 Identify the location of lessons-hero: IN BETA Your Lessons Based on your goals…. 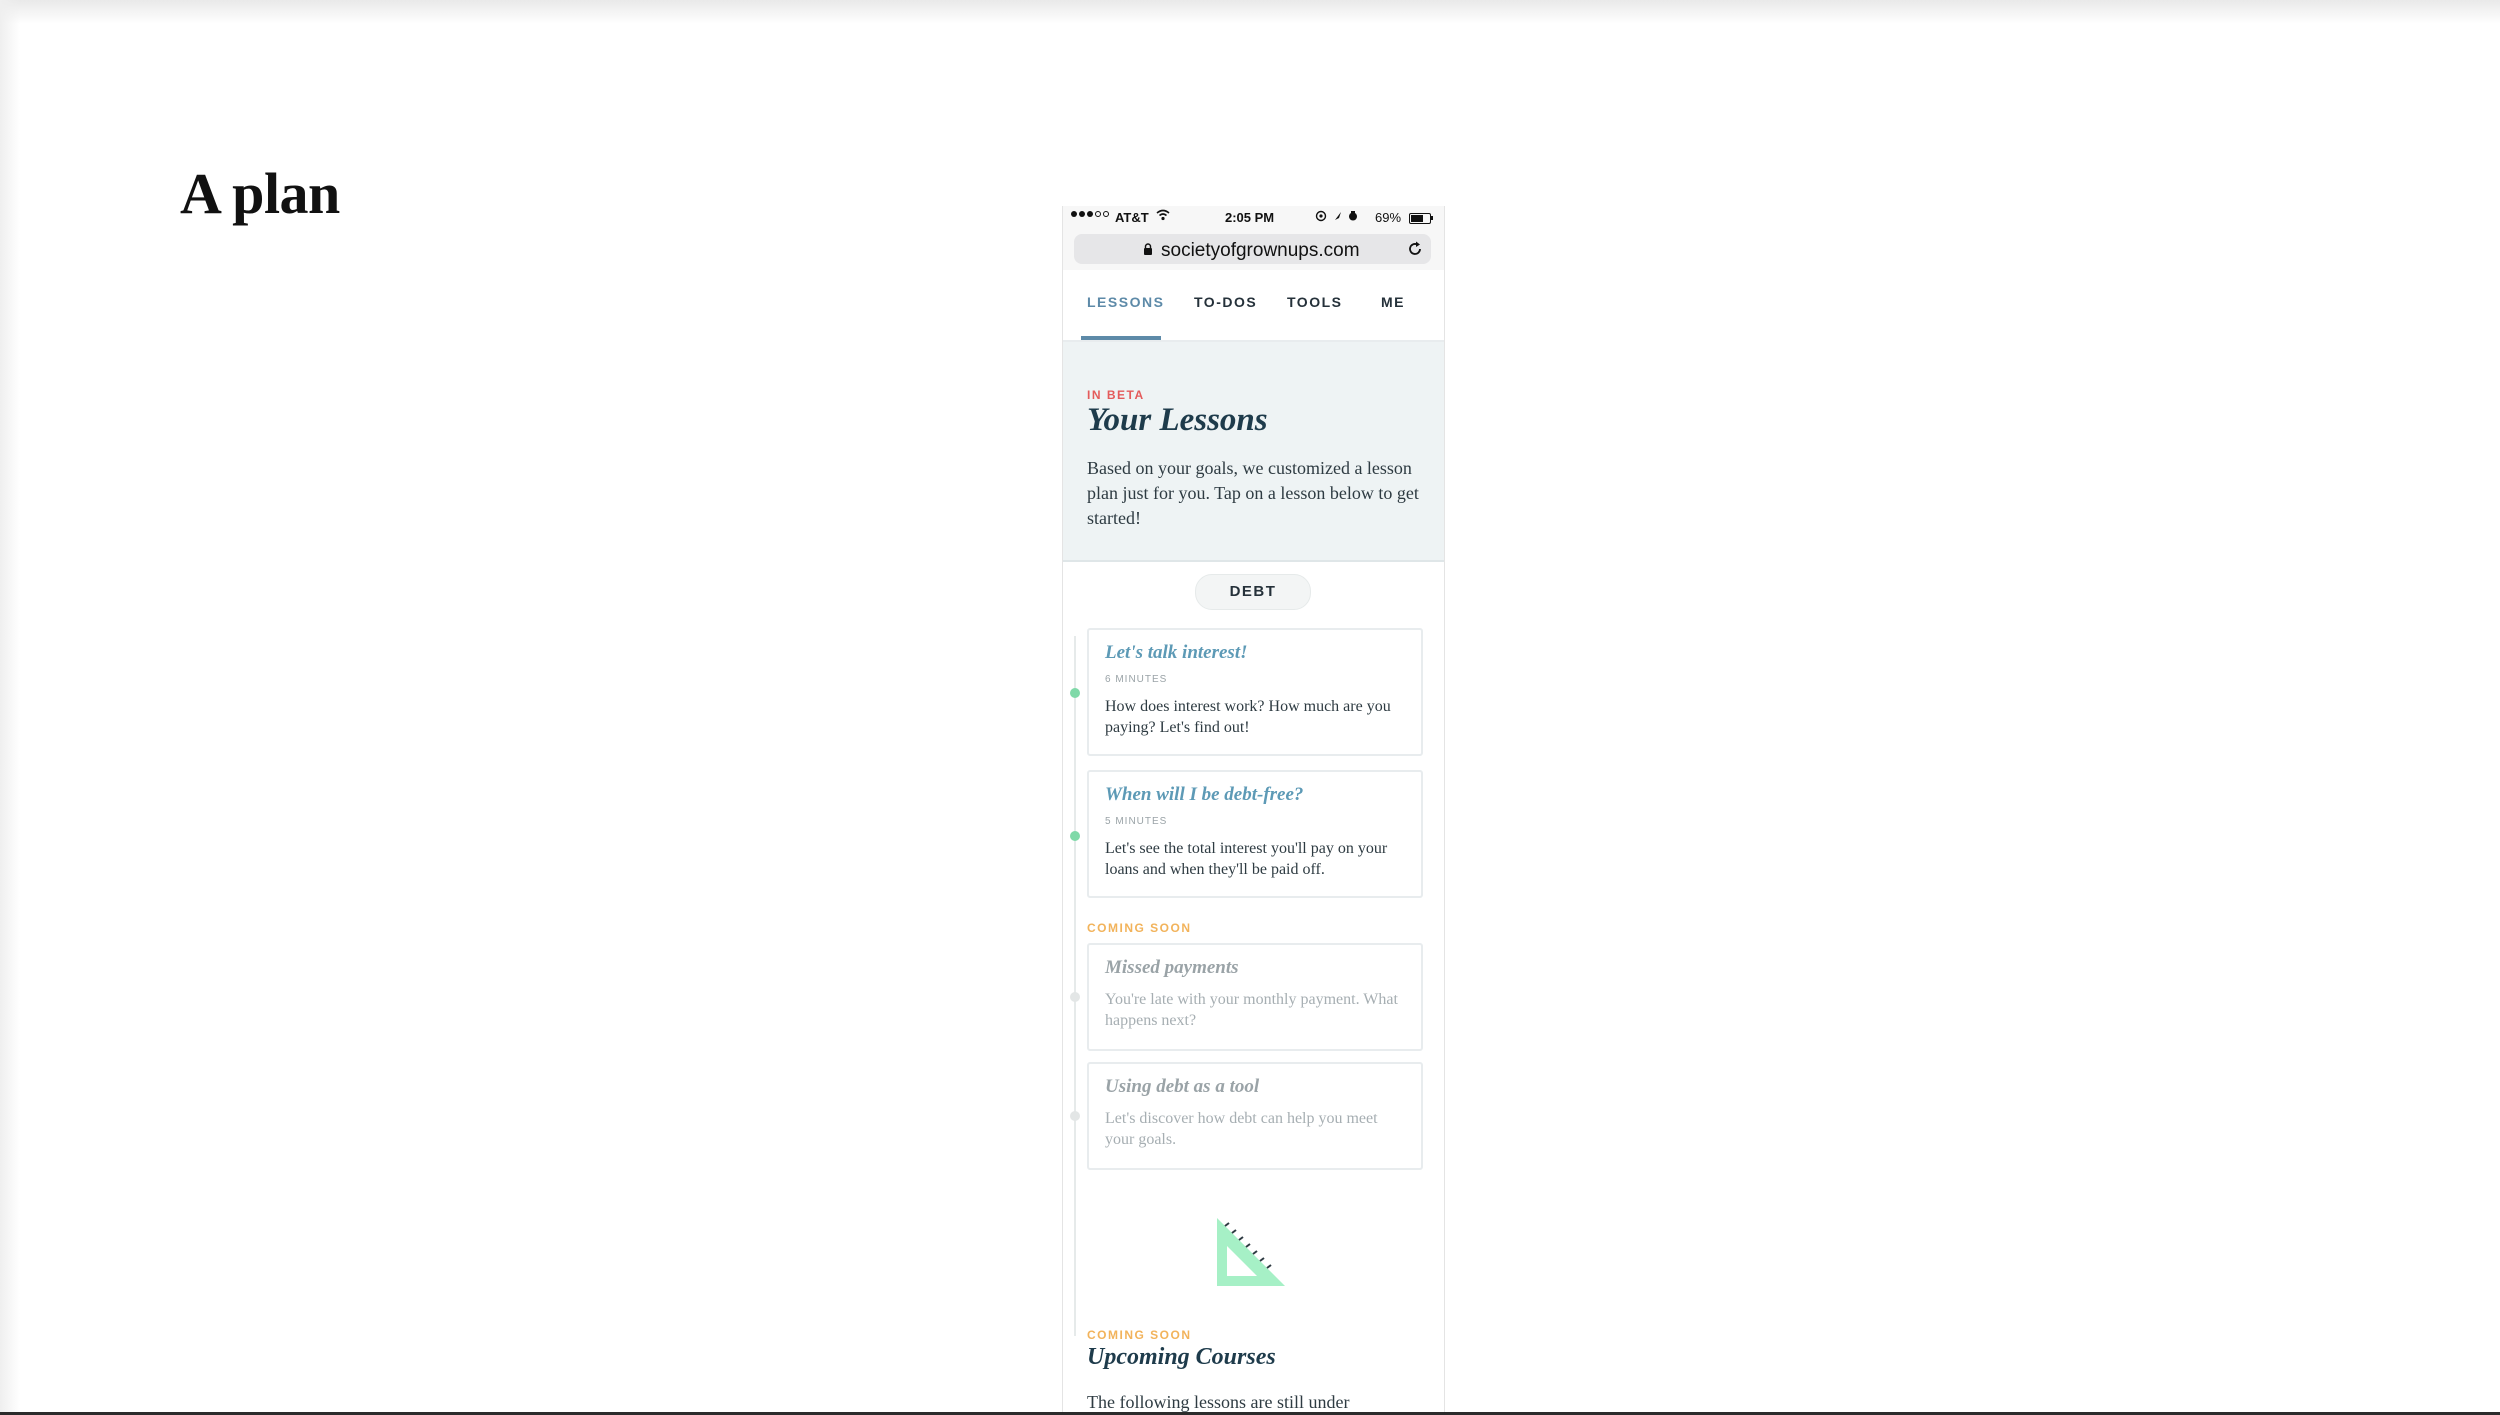
(1253, 452).